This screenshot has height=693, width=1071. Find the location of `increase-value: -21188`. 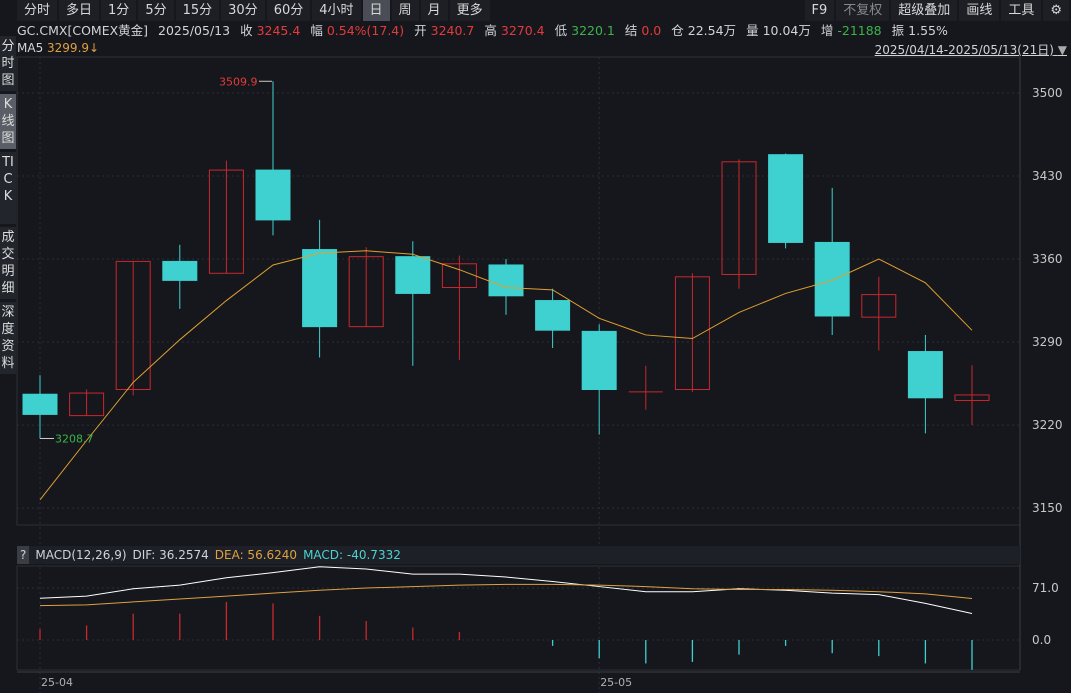

increase-value: -21188 is located at coordinates (859, 30).